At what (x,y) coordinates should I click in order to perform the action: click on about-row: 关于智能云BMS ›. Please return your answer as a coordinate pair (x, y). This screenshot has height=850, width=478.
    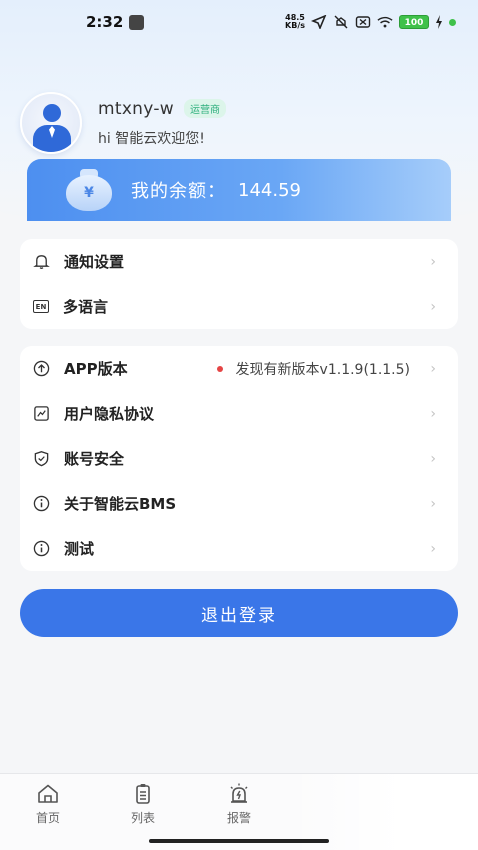
    Looking at the image, I should click on (239, 503).